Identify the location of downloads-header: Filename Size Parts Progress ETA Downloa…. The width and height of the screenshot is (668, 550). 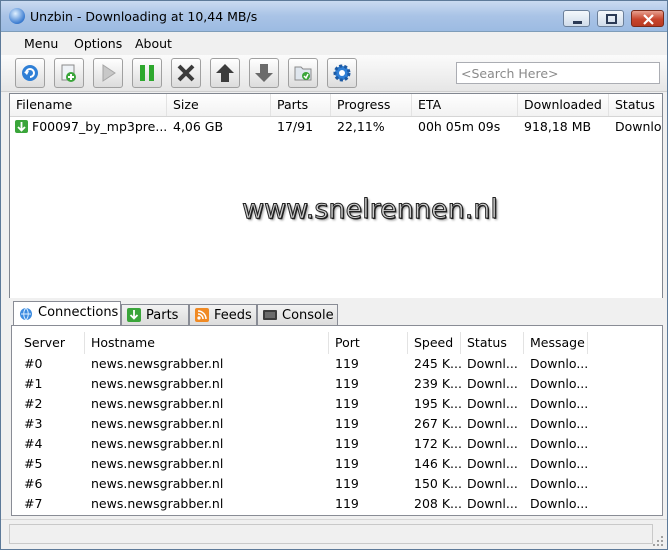
(336, 105).